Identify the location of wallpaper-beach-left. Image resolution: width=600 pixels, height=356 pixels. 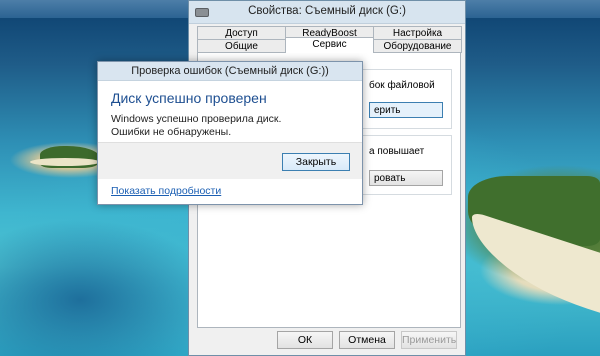
(65, 162).